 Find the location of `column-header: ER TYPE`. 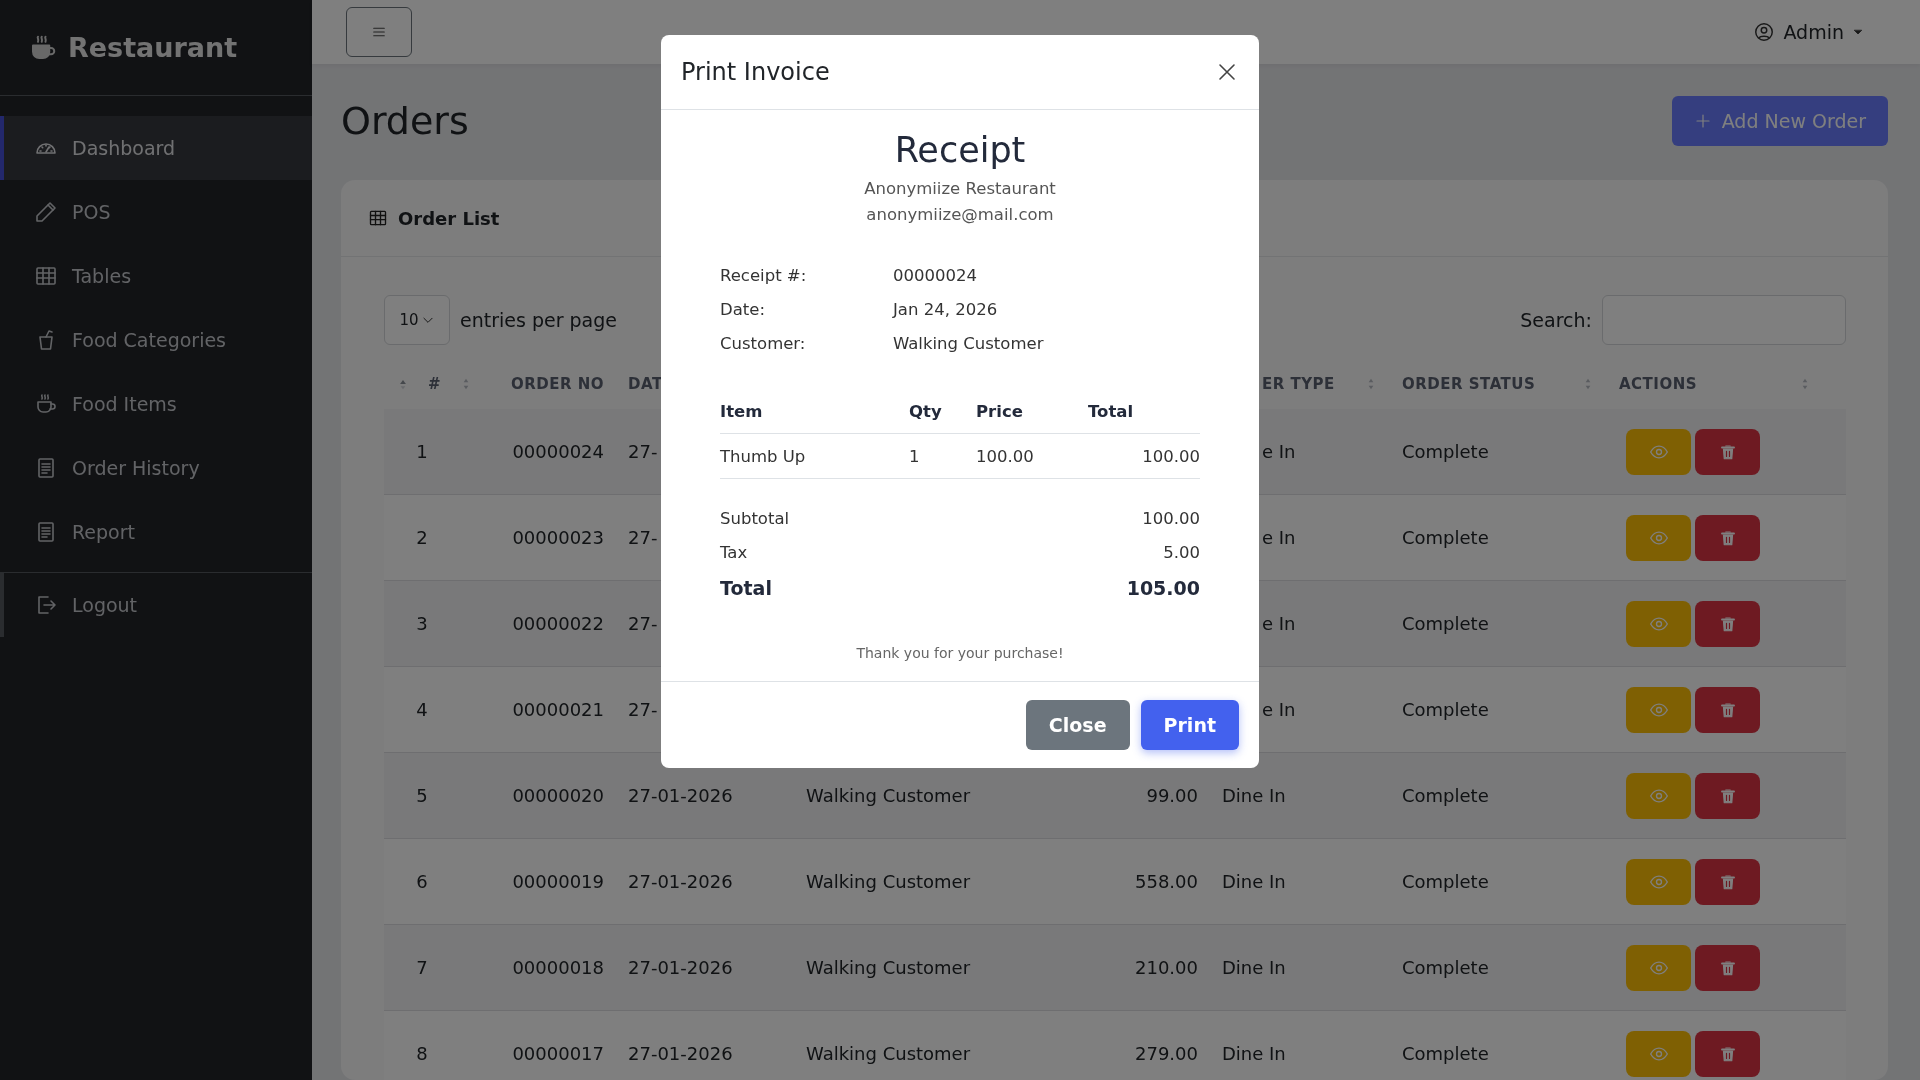

column-header: ER TYPE is located at coordinates (1298, 384).